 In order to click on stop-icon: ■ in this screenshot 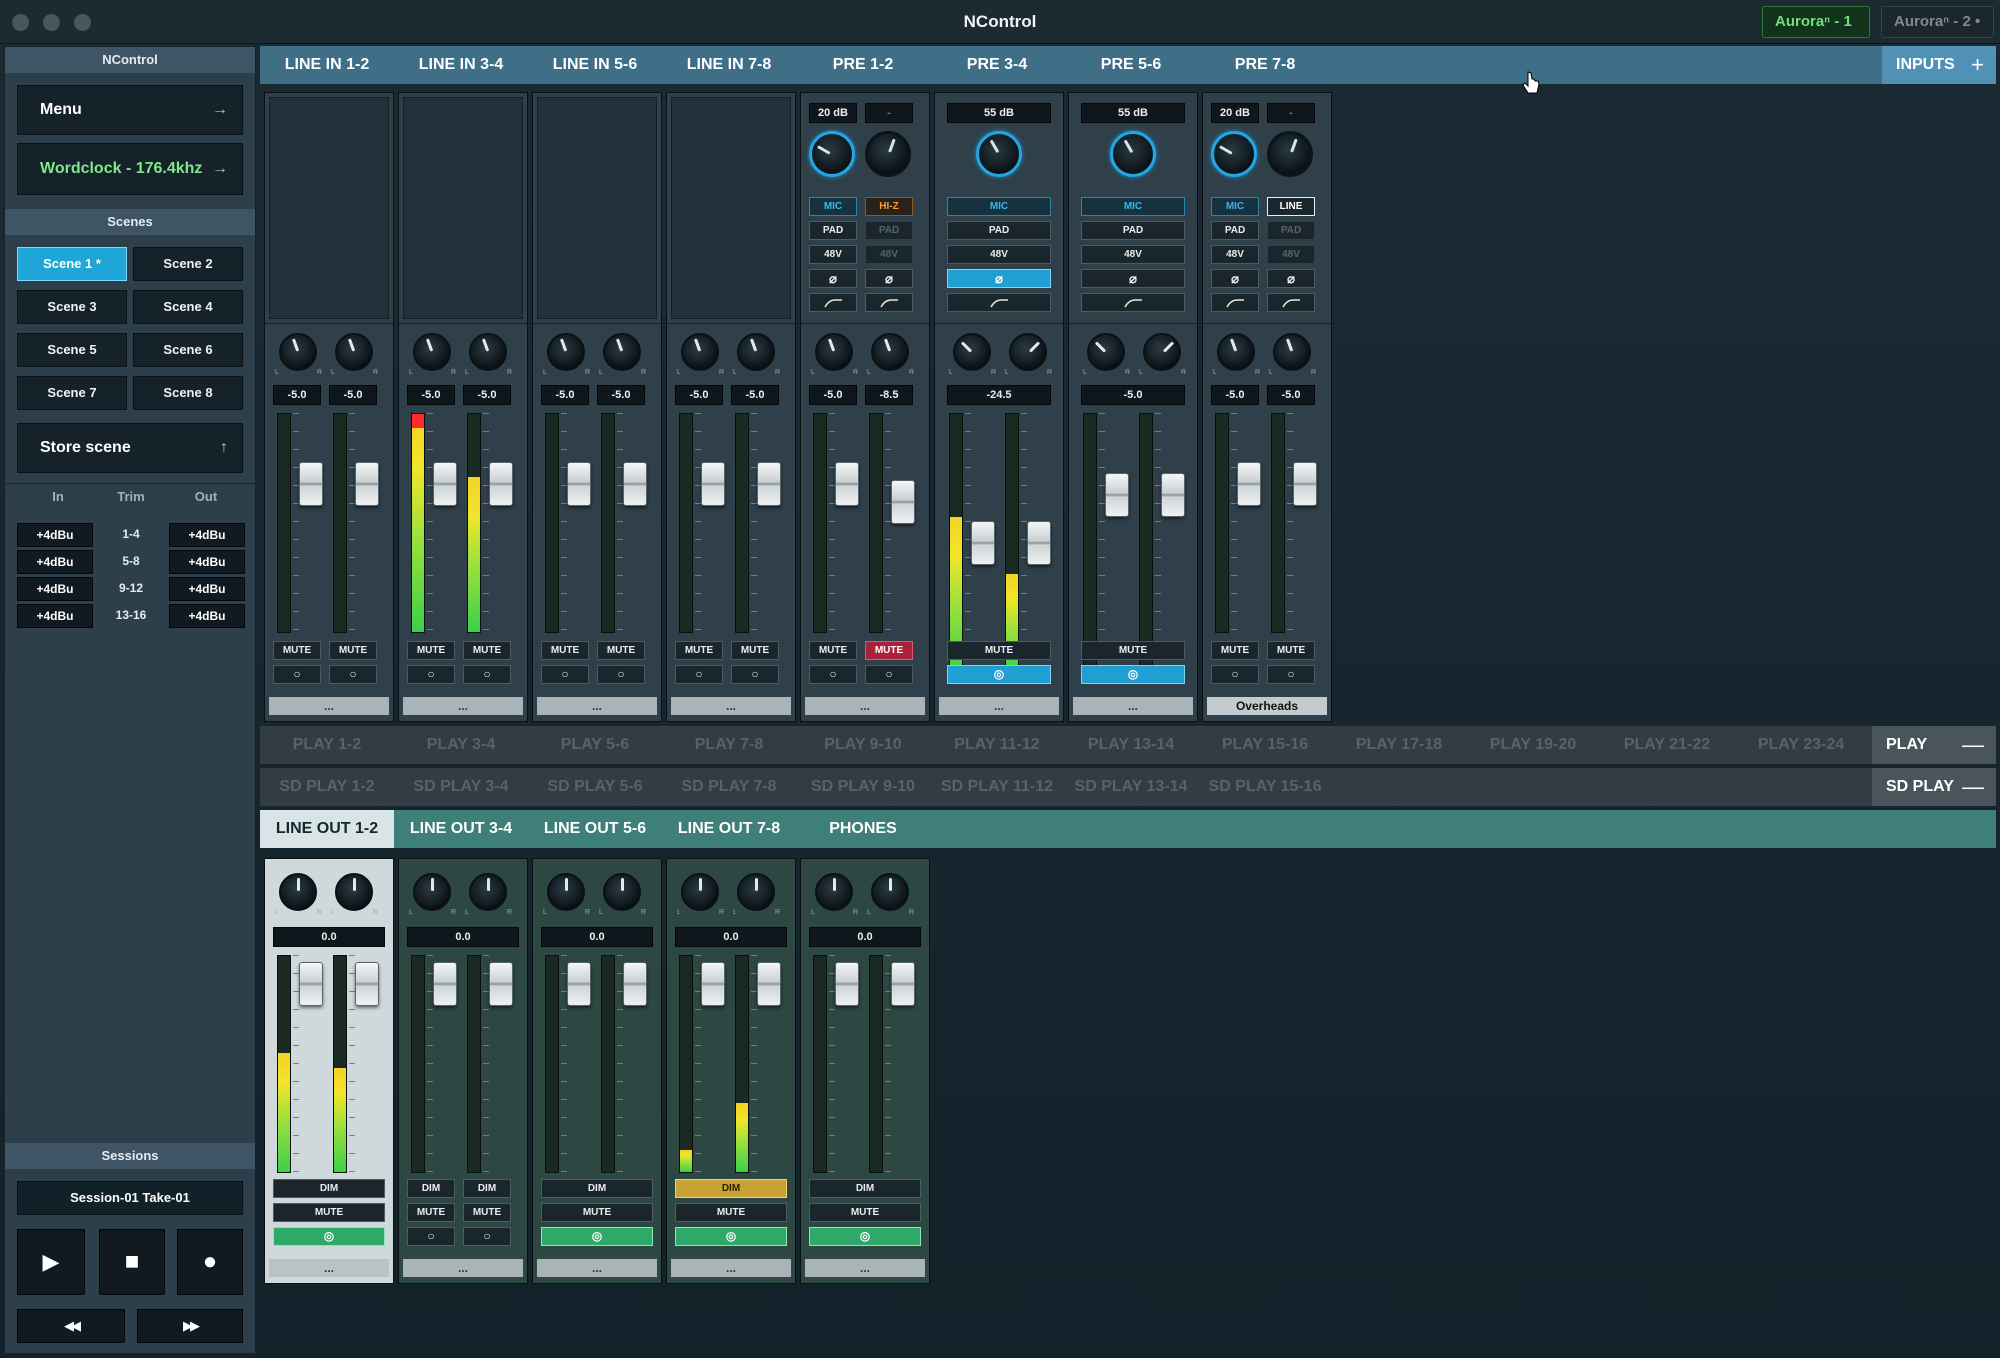, I will do `click(132, 1262)`.